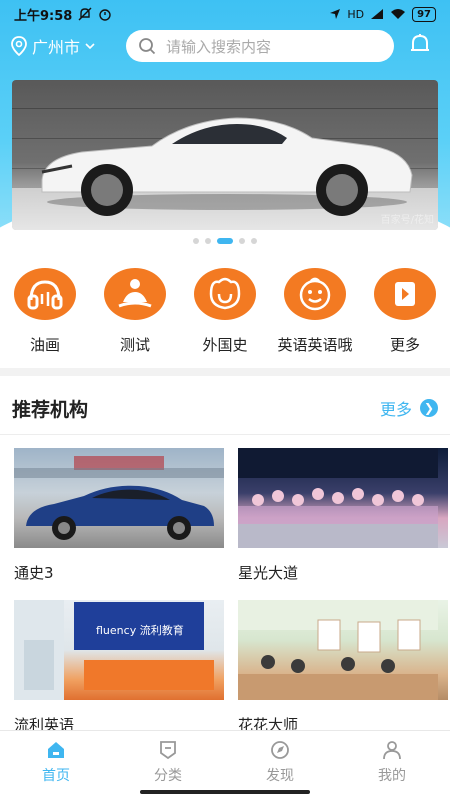 The height and width of the screenshot is (800, 450). What do you see at coordinates (395, 409) in the screenshot?
I see `more-label: 更多` at bounding box center [395, 409].